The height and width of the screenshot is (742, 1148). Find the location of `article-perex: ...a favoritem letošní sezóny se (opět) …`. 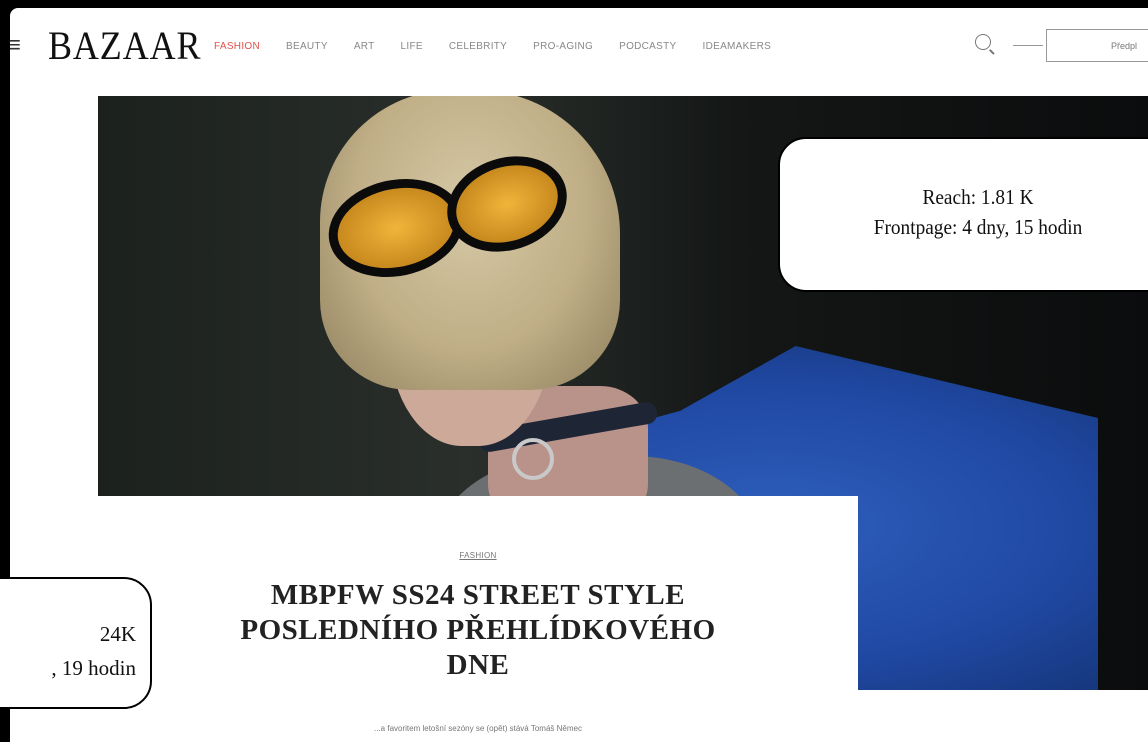

article-perex: ...a favoritem letošní sezóny se (opět) … is located at coordinates (478, 728).